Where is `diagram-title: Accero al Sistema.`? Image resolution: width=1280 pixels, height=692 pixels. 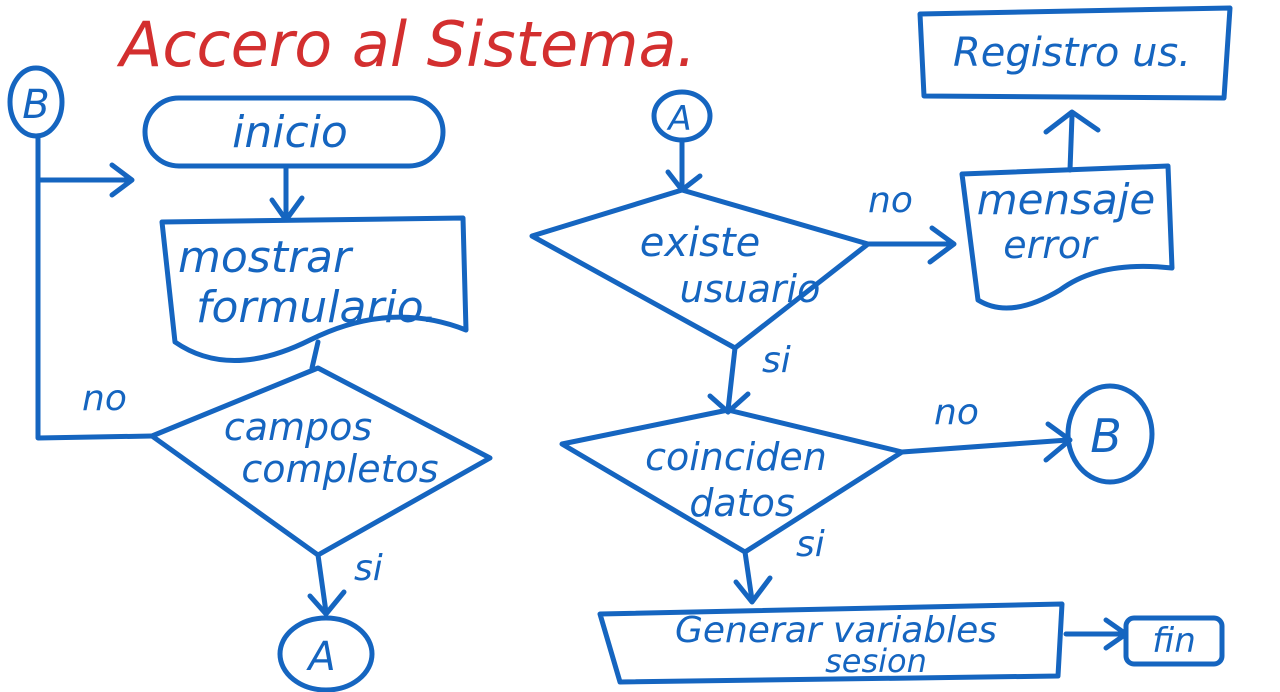
diagram-title: Accero al Sistema. is located at coordinates (406, 44).